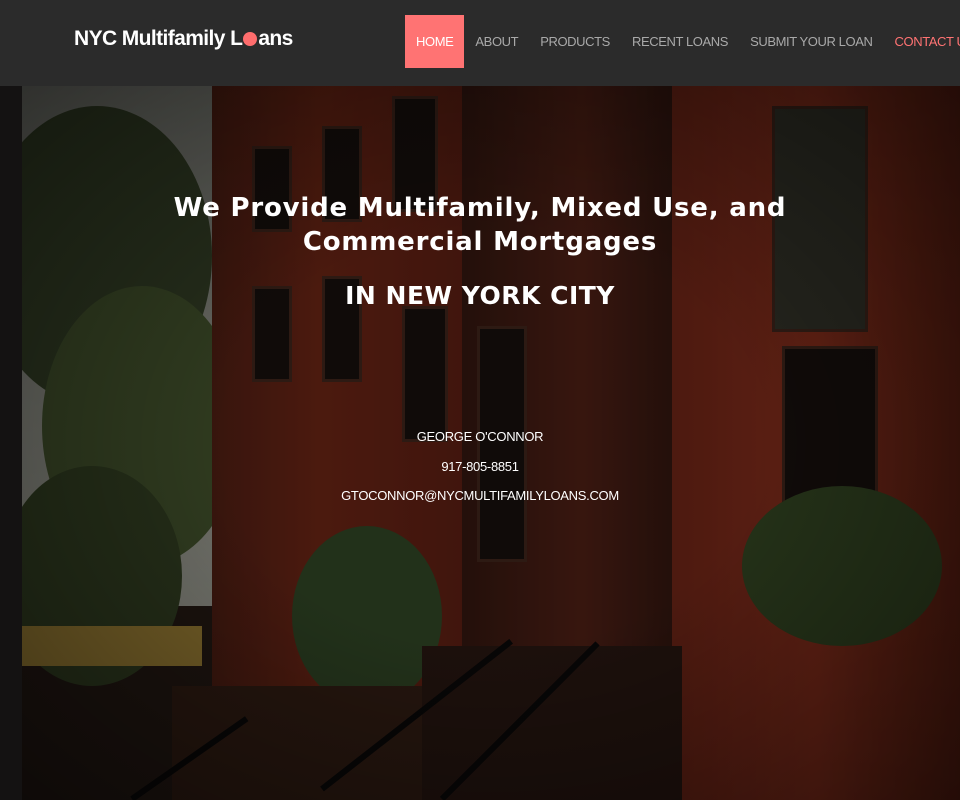 The width and height of the screenshot is (960, 800). I want to click on nav-submit-your-loan: SUBMIT YOUR LOAN, so click(811, 41).